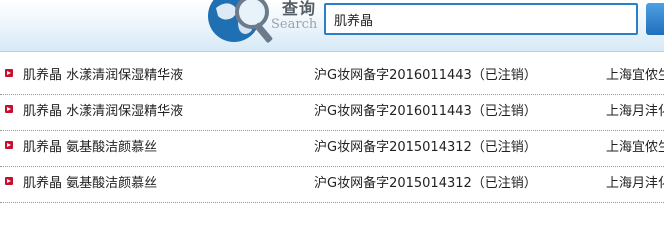  I want to click on globe-magnifier-icon, so click(240, 21).